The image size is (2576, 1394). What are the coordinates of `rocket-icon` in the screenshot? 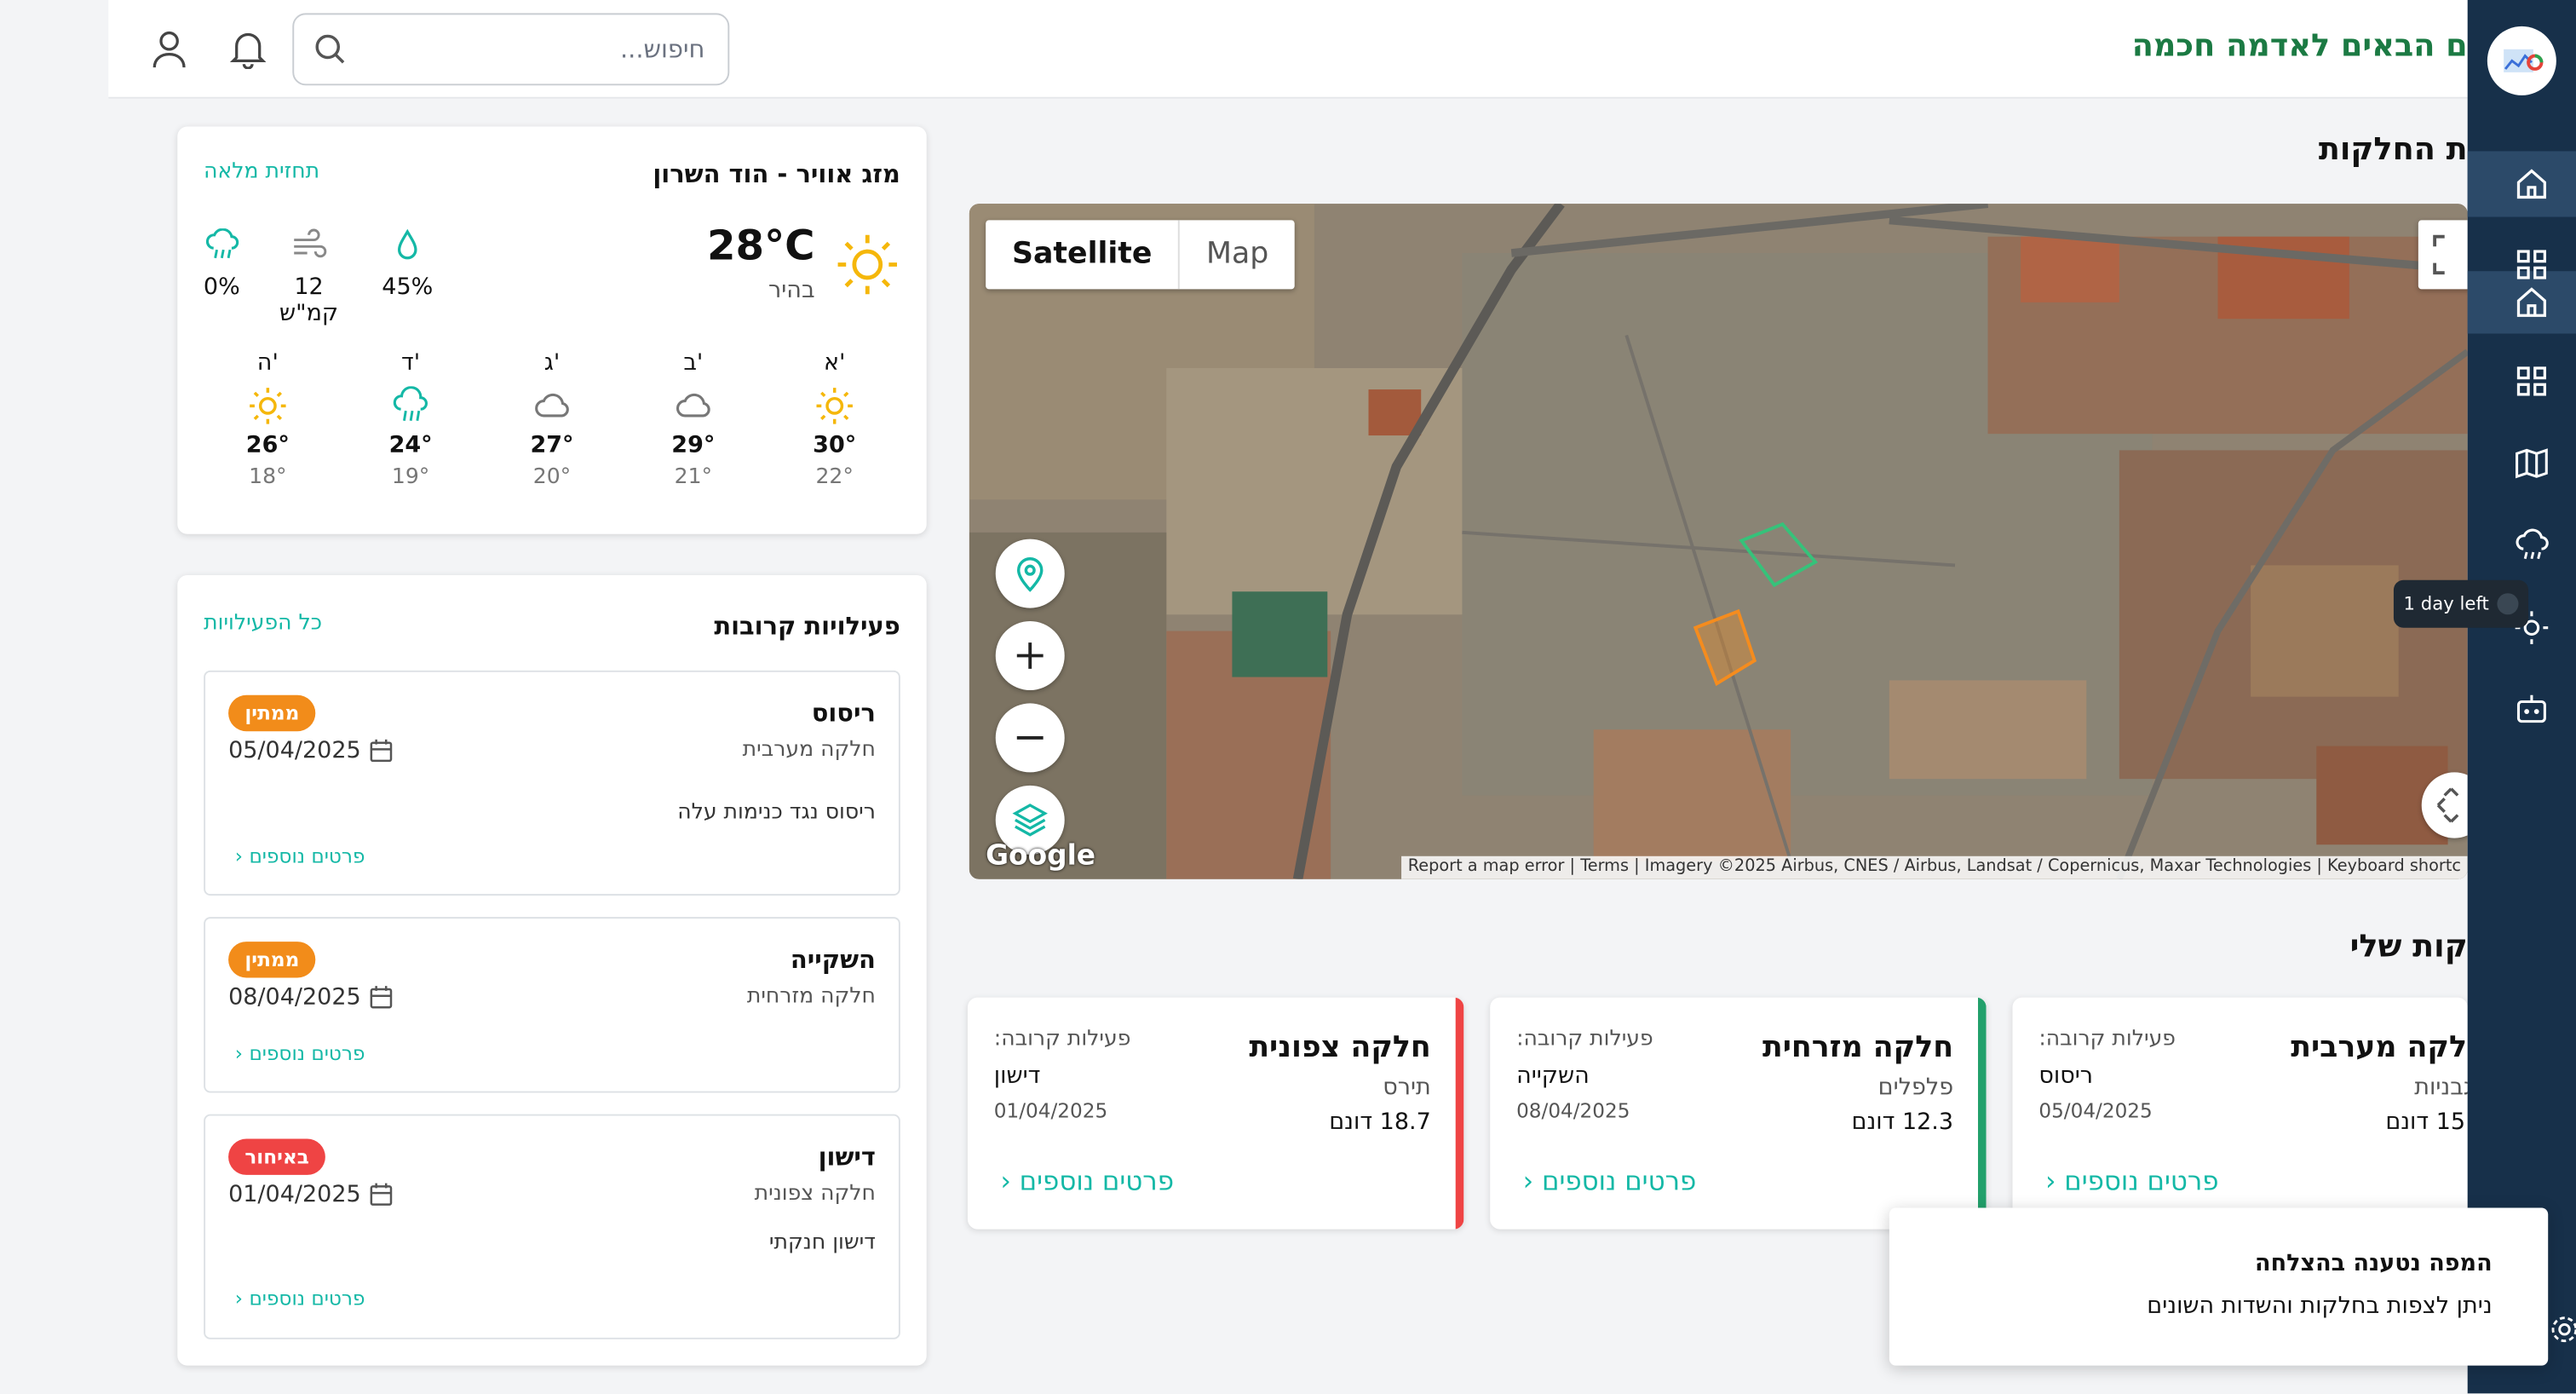 It's located at (2508, 604).